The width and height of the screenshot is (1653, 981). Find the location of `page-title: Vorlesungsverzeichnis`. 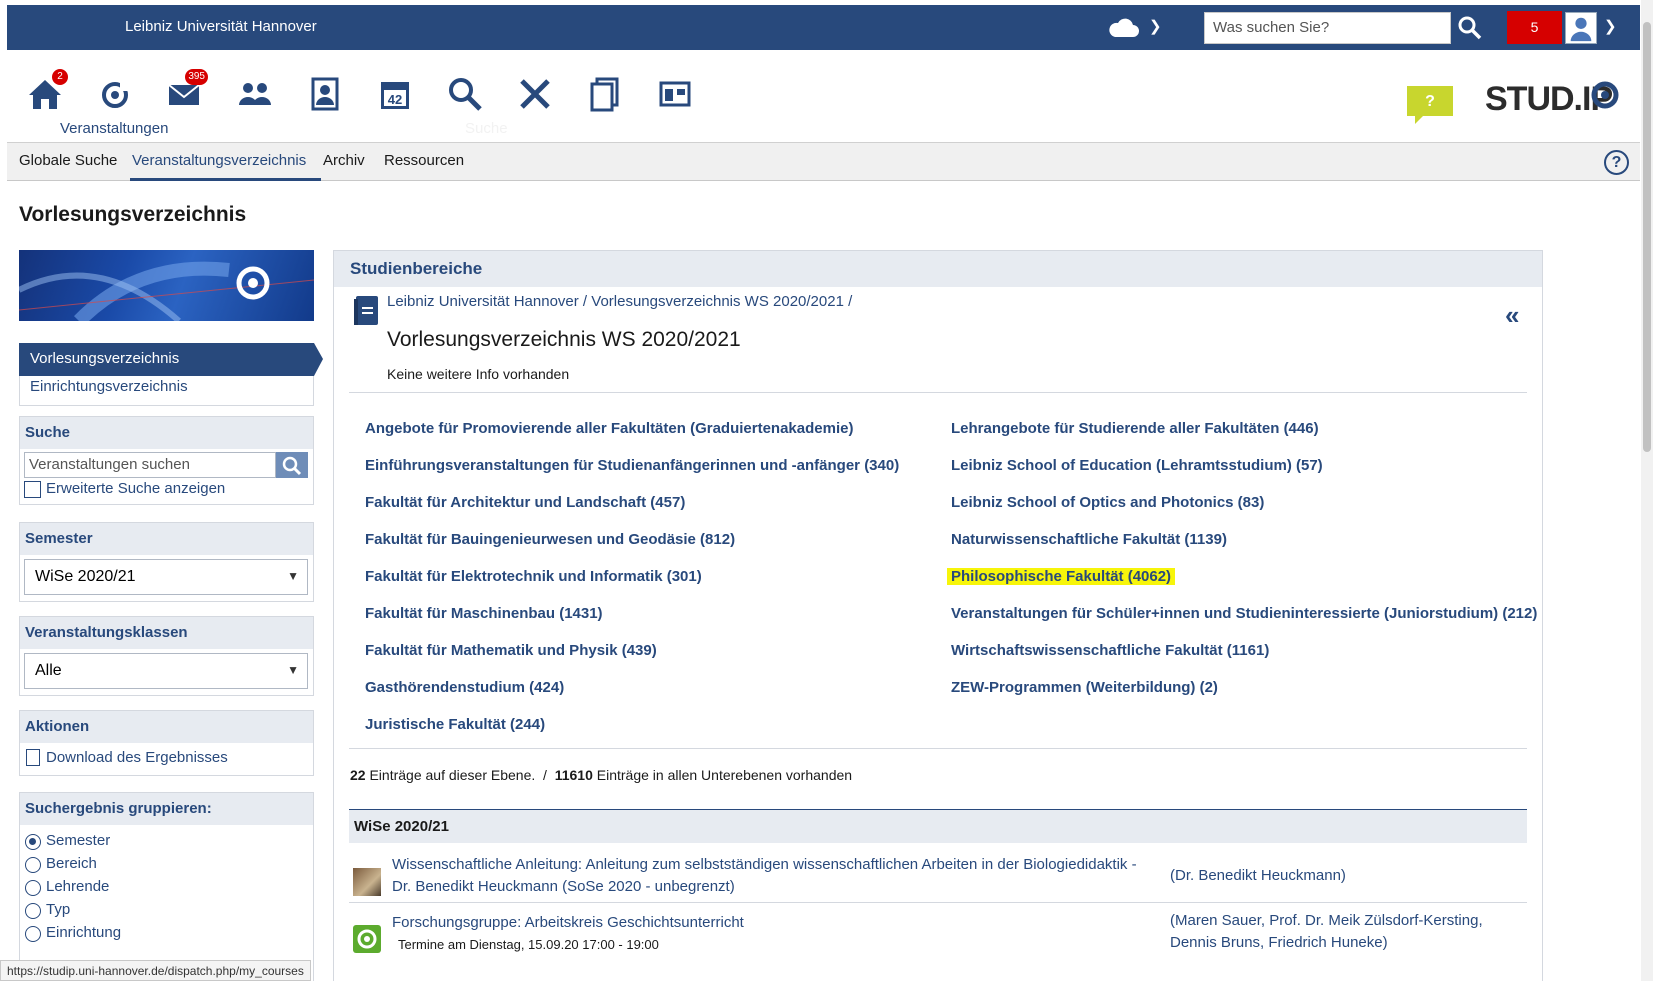

page-title: Vorlesungsverzeichnis is located at coordinates (133, 214).